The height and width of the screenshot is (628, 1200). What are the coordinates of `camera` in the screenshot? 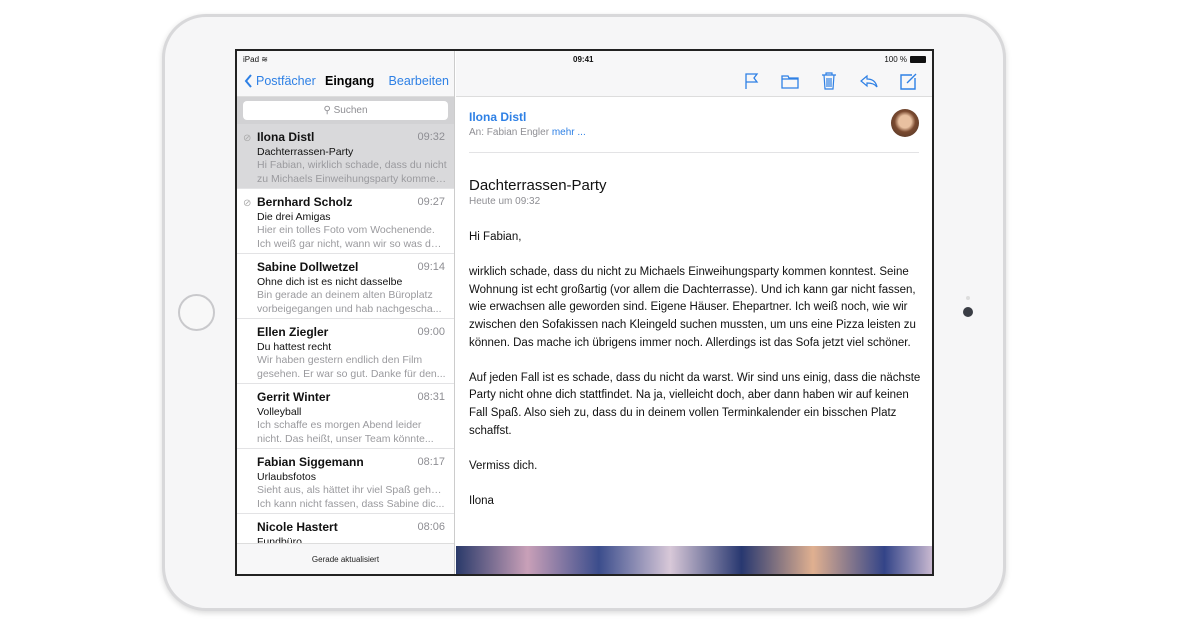 It's located at (968, 312).